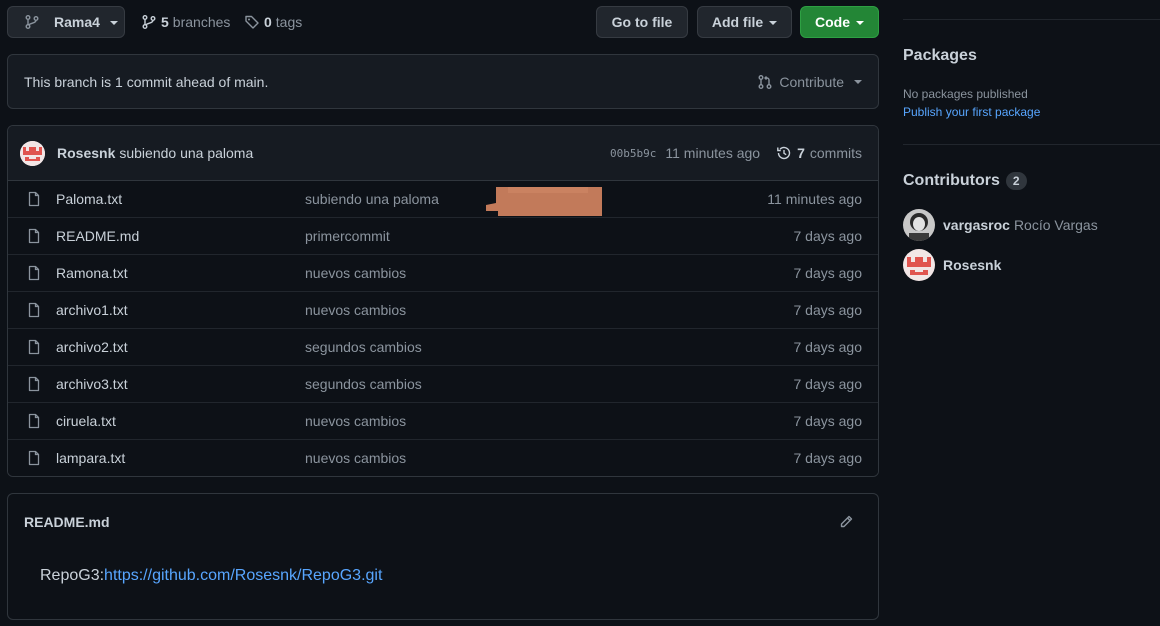 The image size is (1160, 626). Describe the element at coordinates (252, 22) in the screenshot. I see `tag-icon` at that location.